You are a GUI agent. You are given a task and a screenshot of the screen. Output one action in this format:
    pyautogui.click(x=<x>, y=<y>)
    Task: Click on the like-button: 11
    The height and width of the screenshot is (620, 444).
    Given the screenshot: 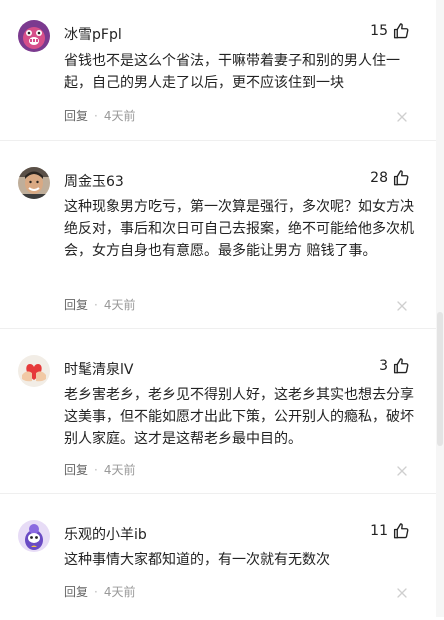 What is the action you would take?
    pyautogui.click(x=390, y=531)
    